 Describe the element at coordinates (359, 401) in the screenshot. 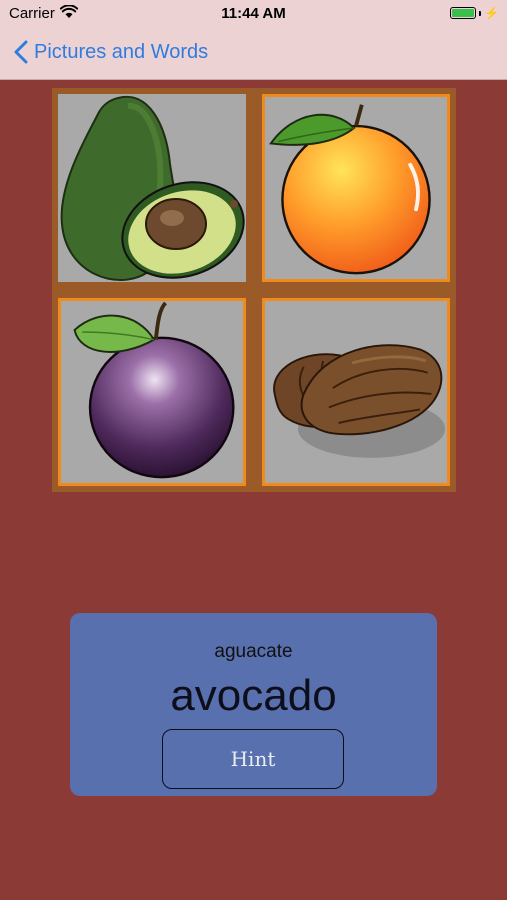

I see `dates-image` at that location.